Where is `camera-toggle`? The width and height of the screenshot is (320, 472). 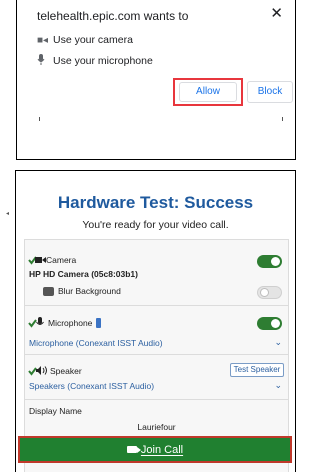 camera-toggle is located at coordinates (269, 261).